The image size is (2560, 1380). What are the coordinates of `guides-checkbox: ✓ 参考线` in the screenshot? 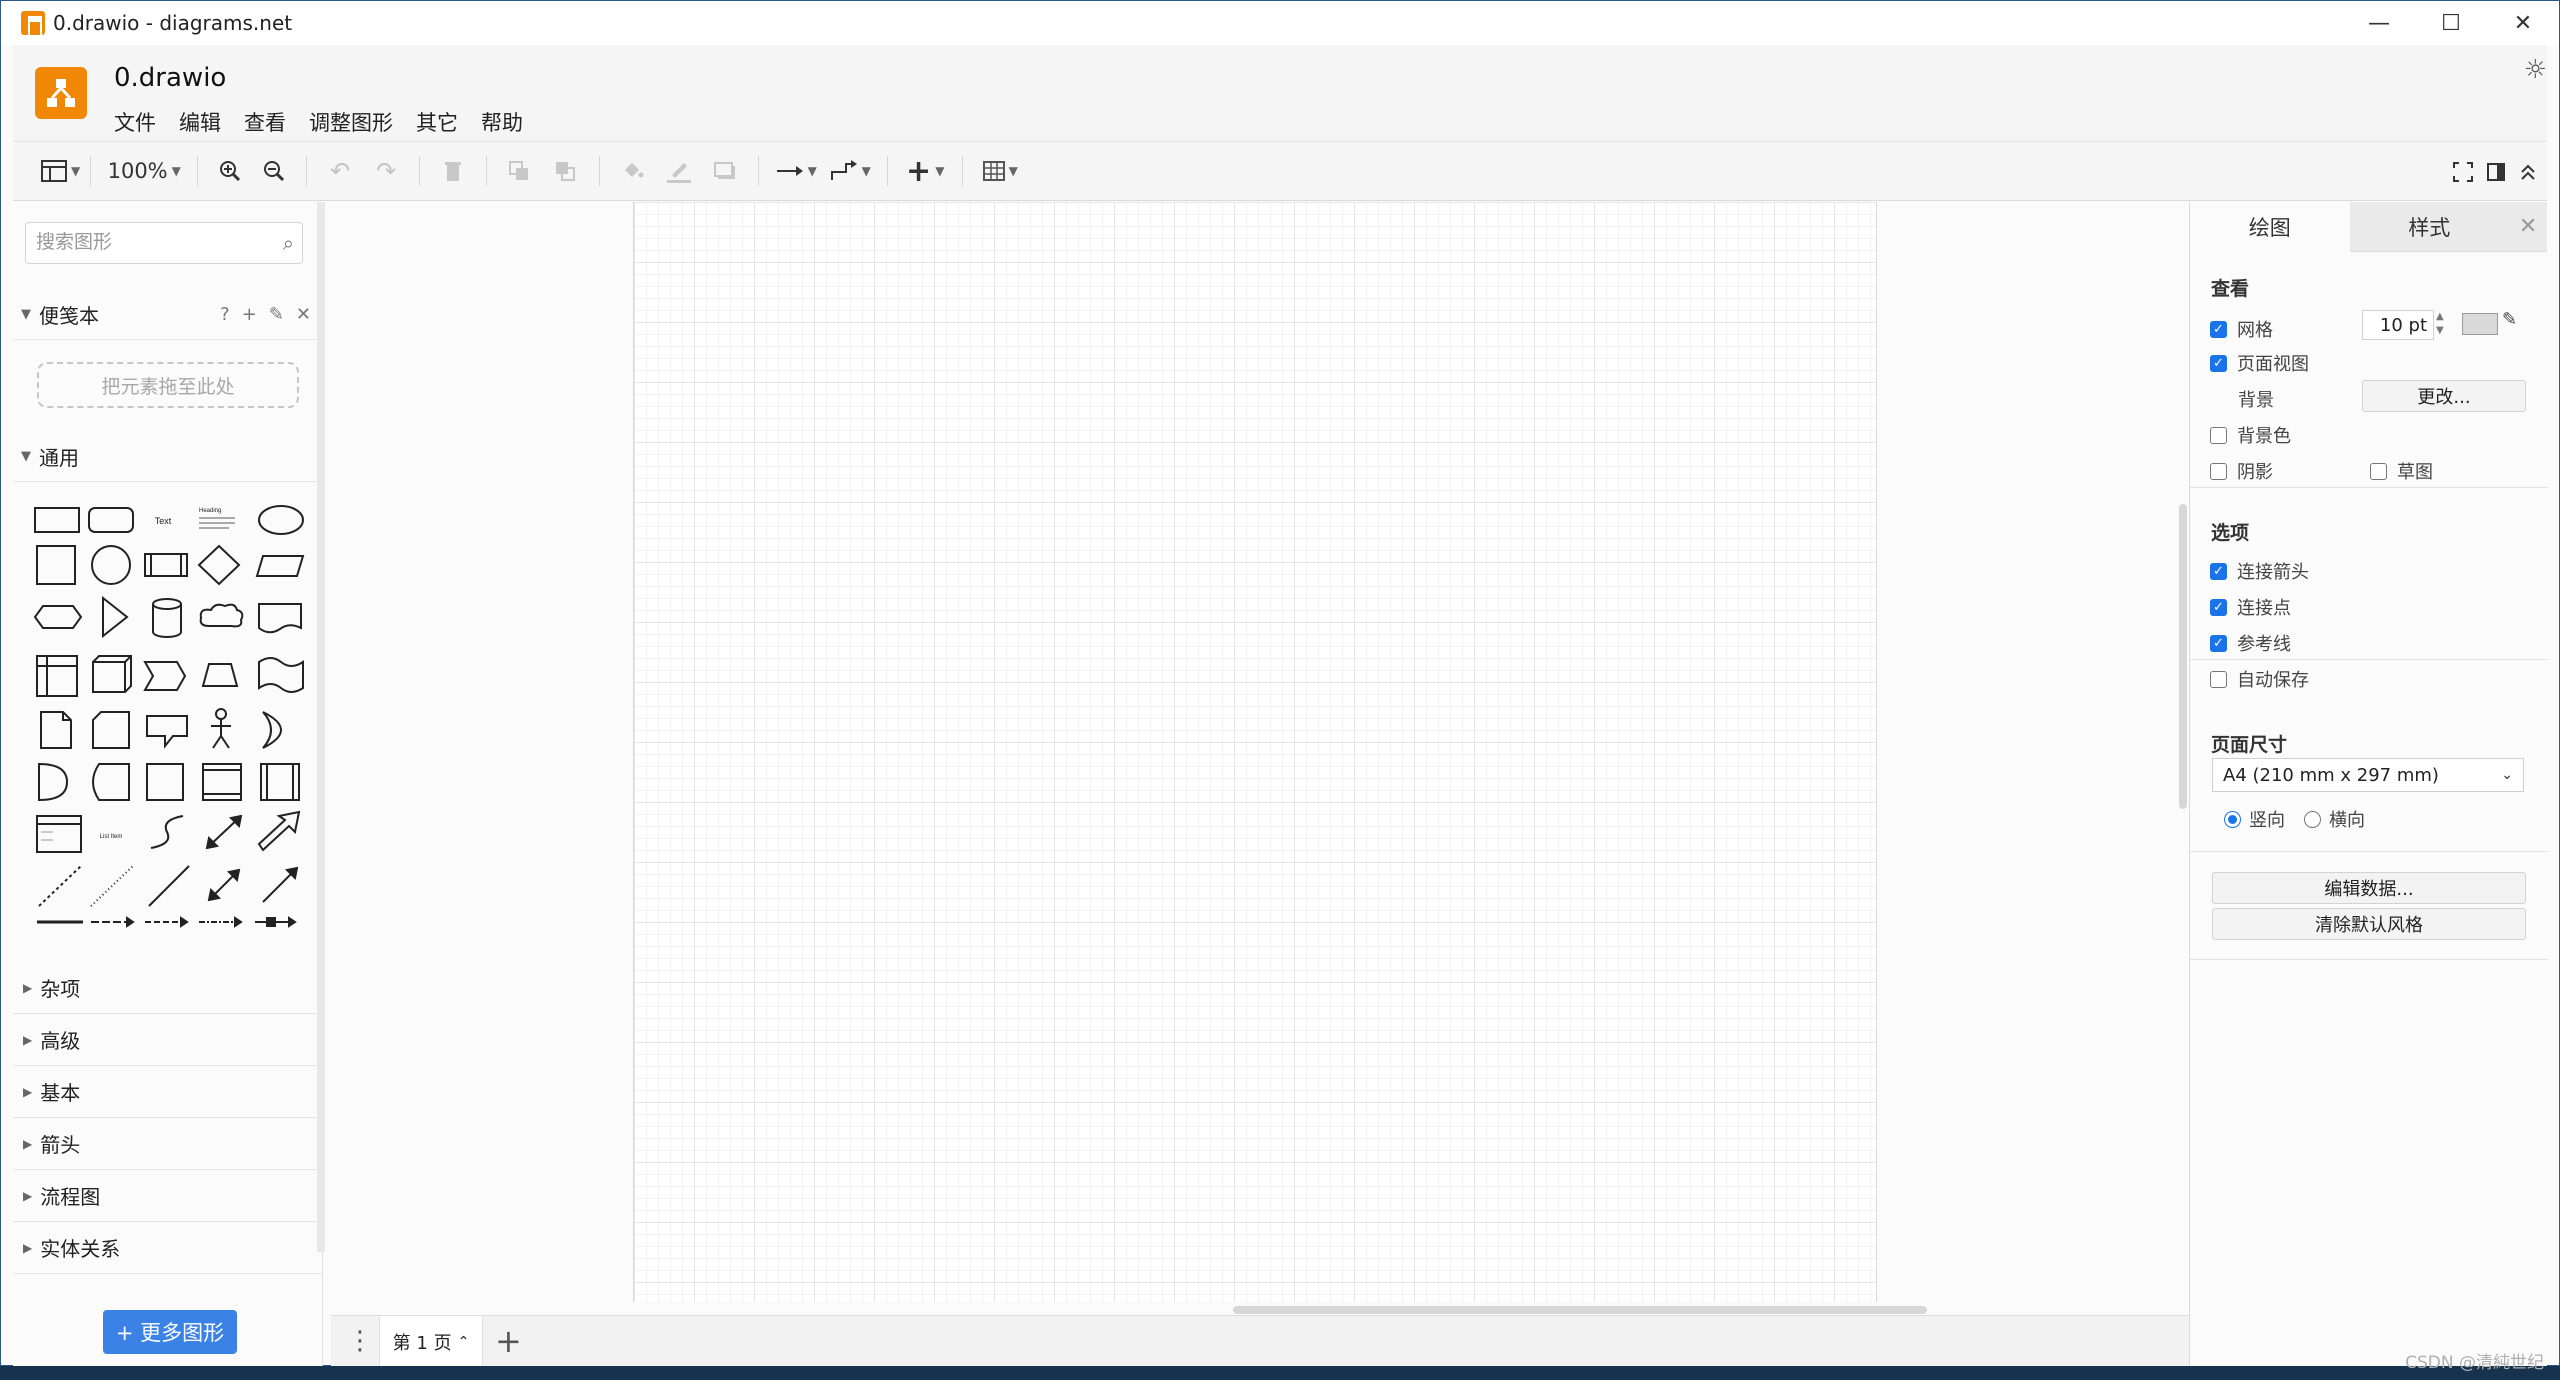 It's located at (2250, 643).